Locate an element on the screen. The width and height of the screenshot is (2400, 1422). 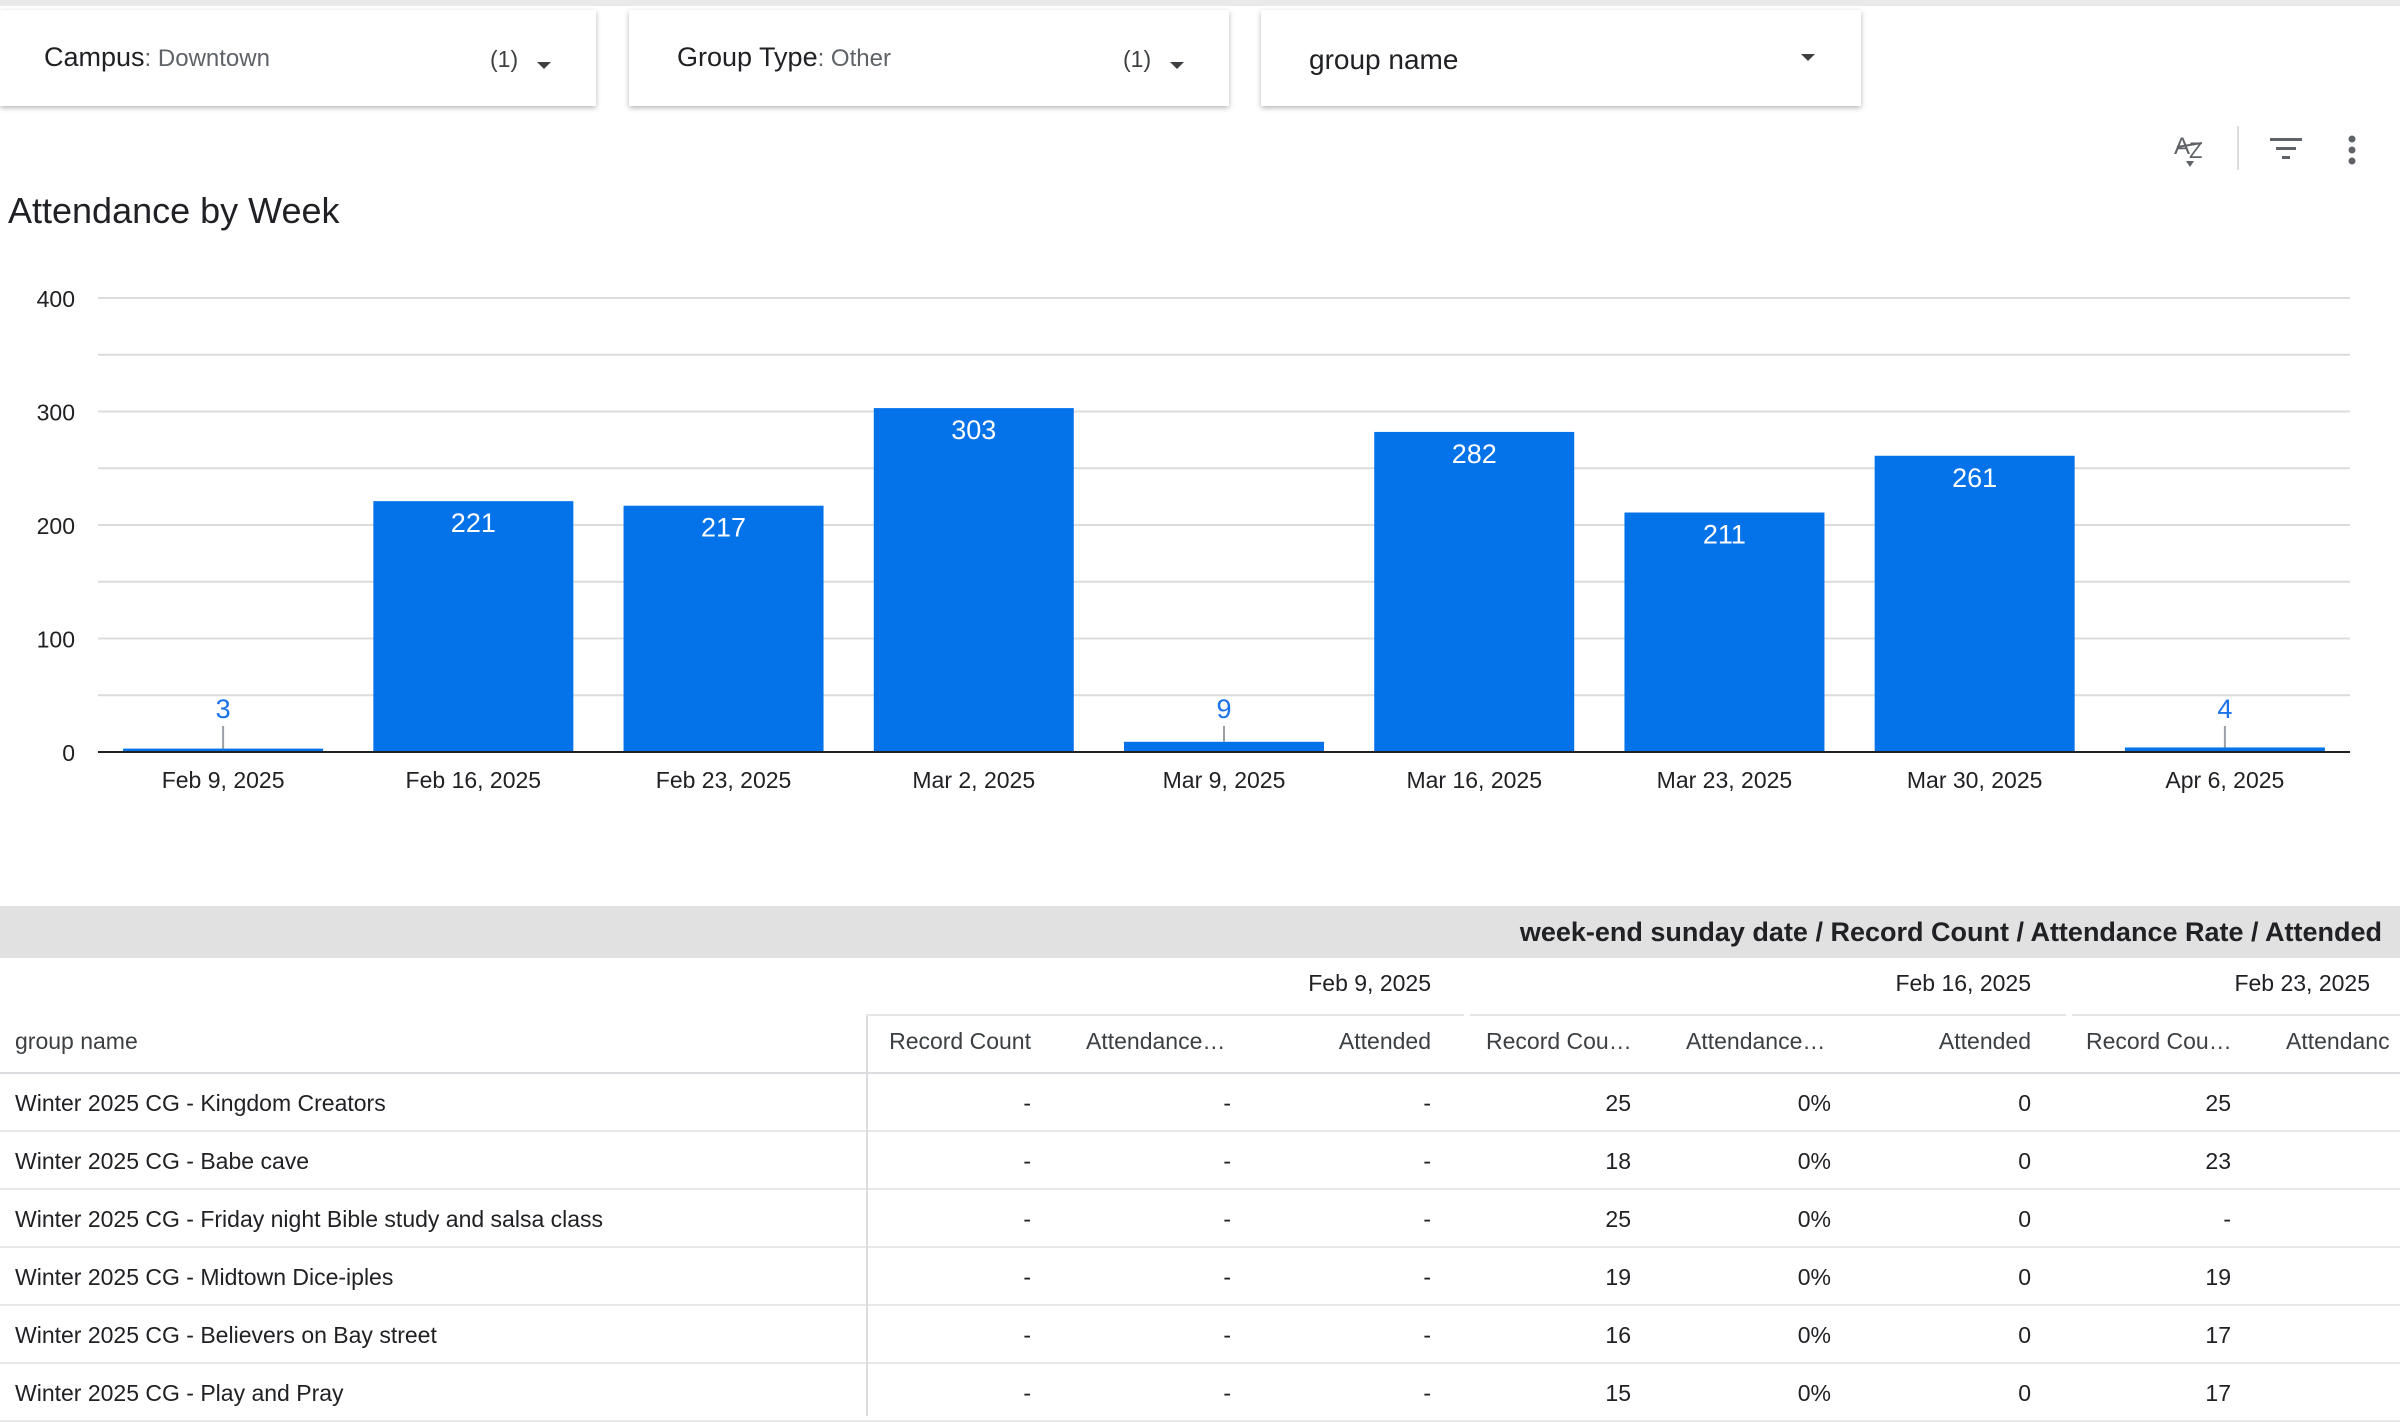
y-tick-label: 400 is located at coordinates (56, 299).